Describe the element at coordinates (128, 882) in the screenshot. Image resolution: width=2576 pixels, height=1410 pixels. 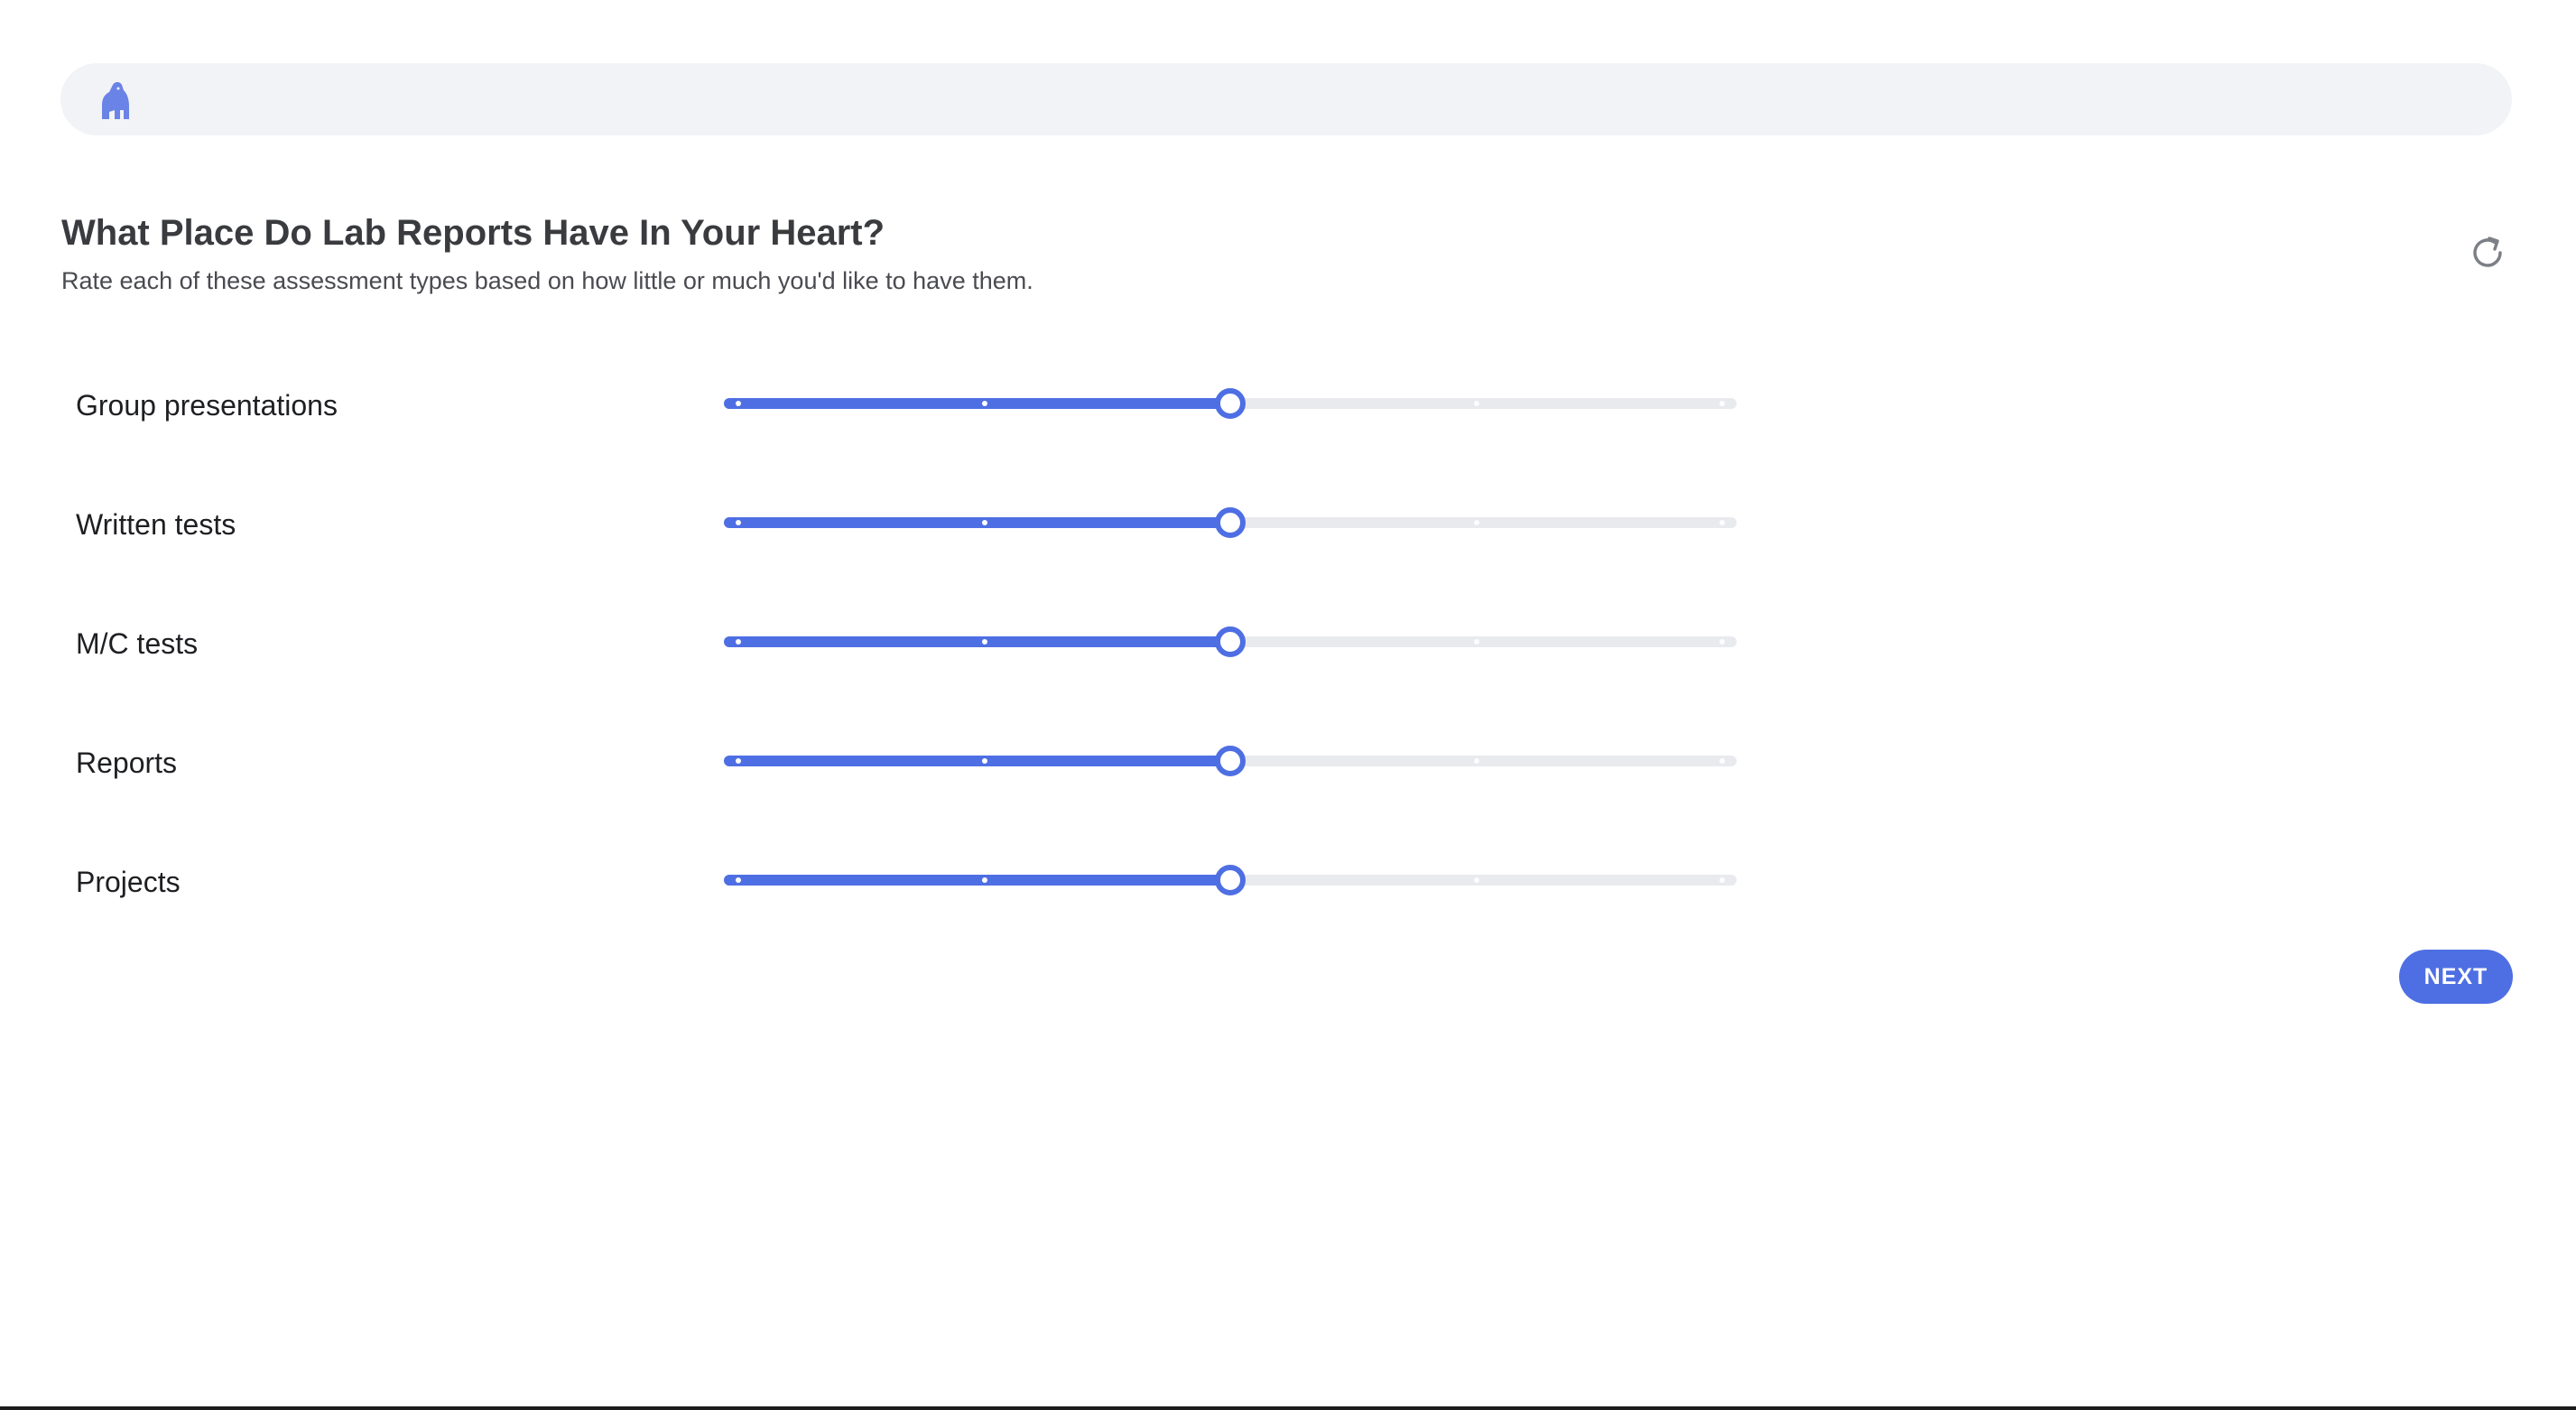
I see `row-label: Projects` at that location.